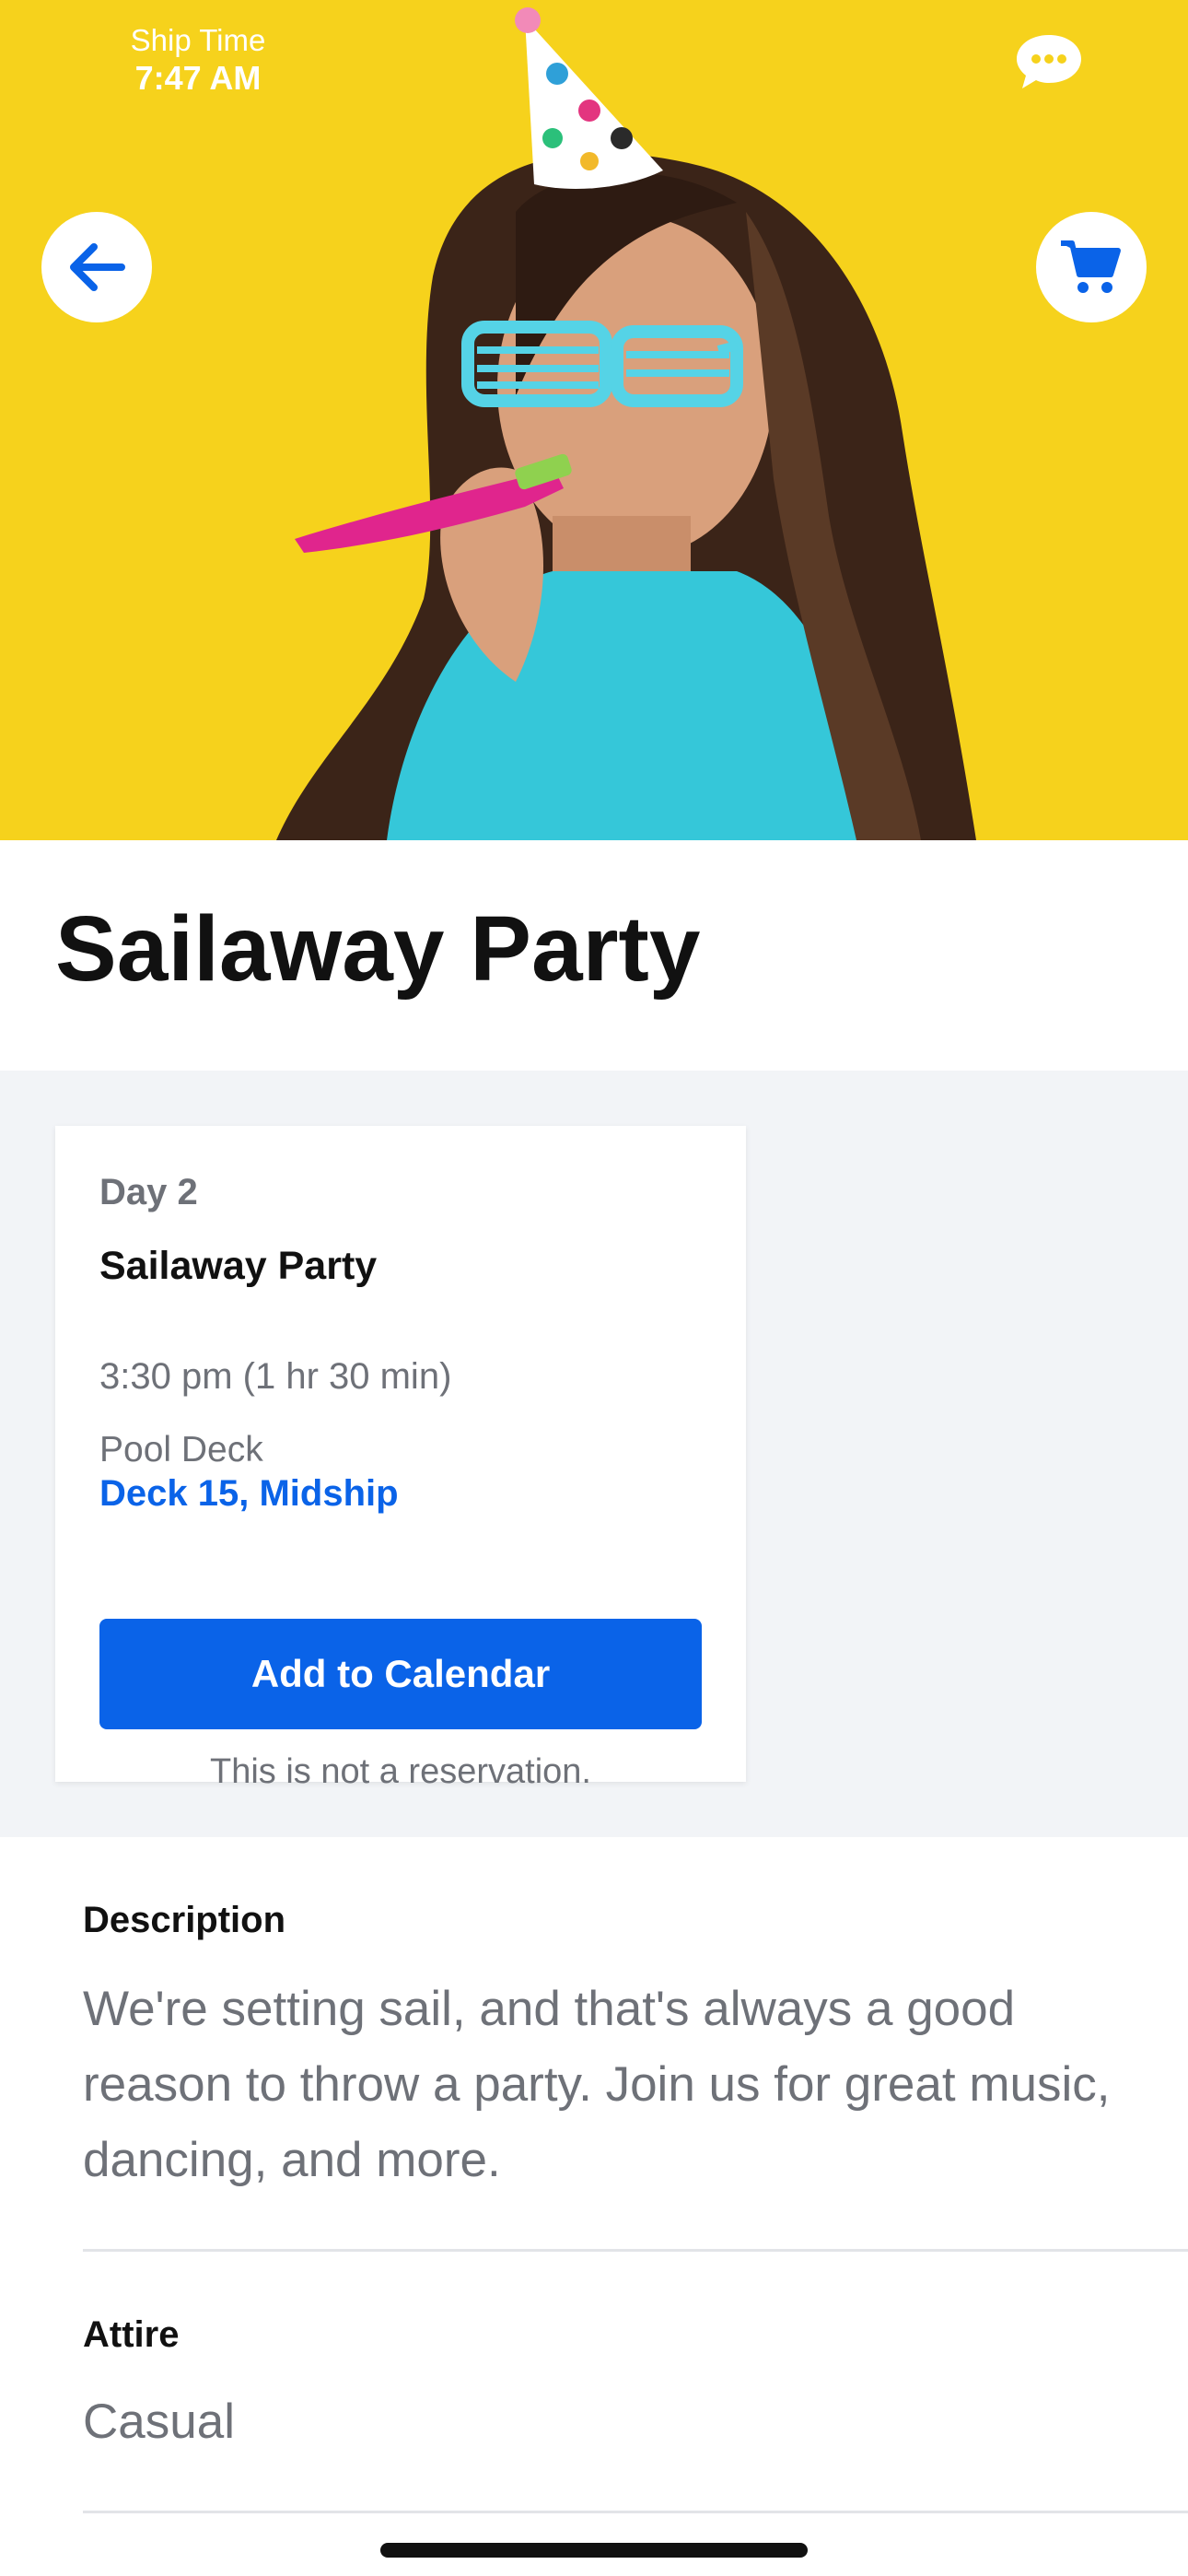 The image size is (1188, 2576). What do you see at coordinates (400, 1771) in the screenshot?
I see `reservation-note: This is not a reservation.` at bounding box center [400, 1771].